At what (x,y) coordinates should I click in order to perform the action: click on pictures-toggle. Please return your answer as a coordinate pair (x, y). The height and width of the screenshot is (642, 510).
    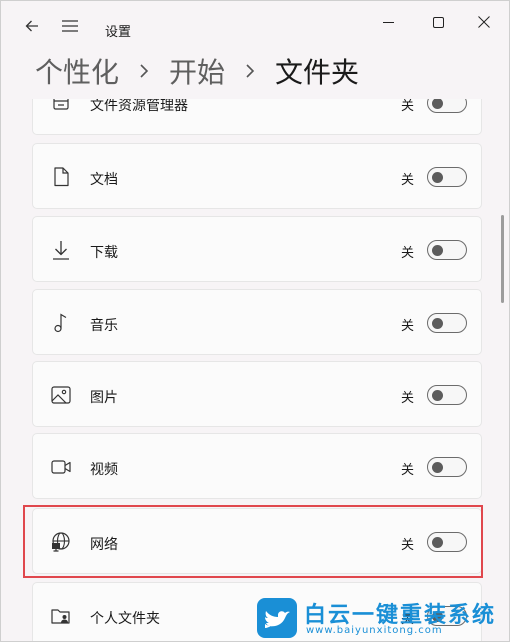
    Looking at the image, I should click on (447, 395).